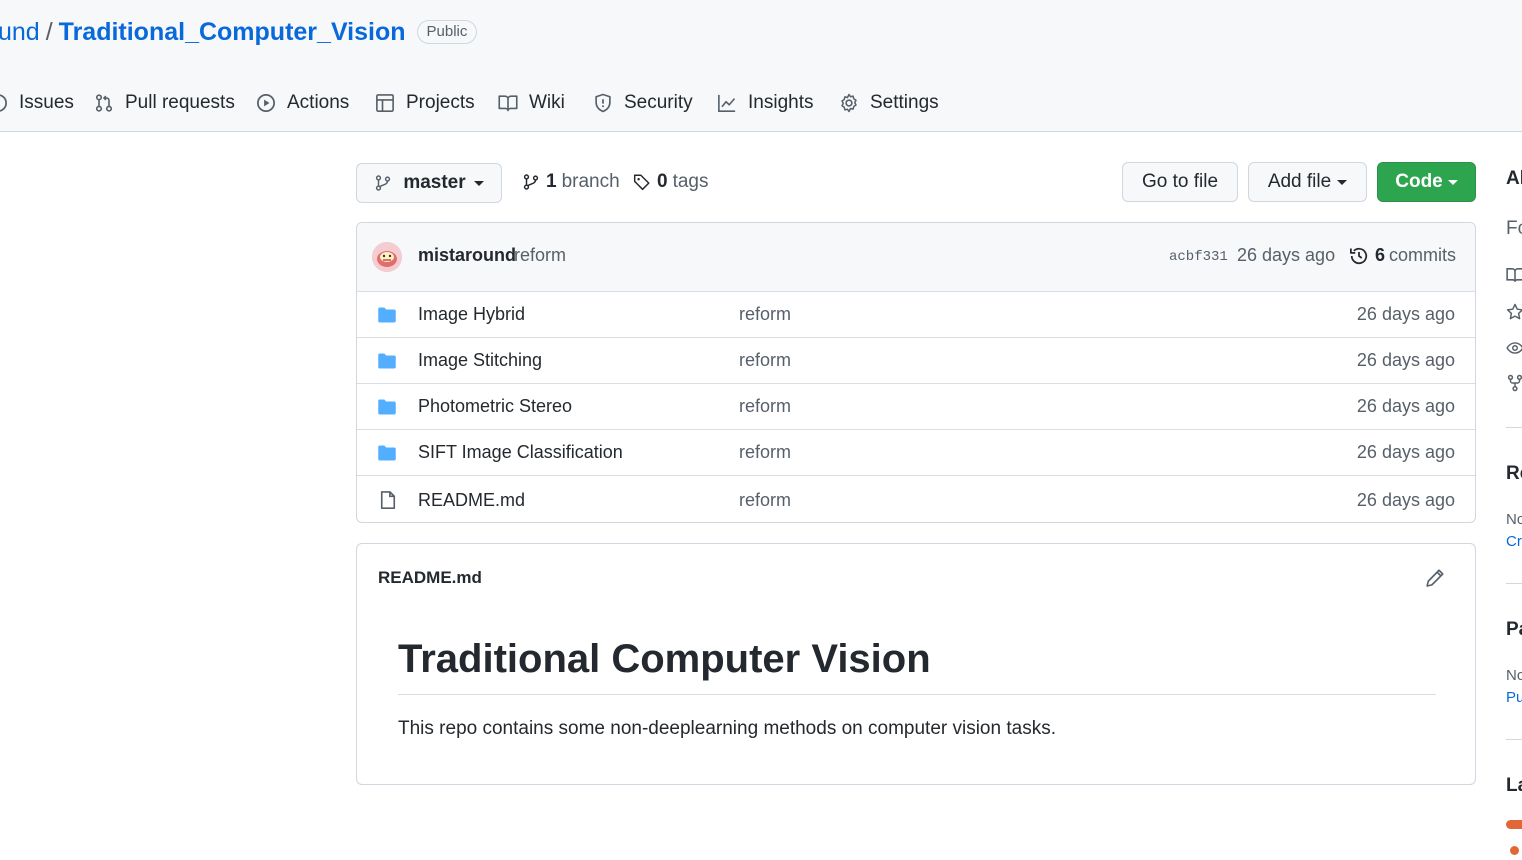 This screenshot has height=860, width=1522. What do you see at coordinates (388, 500) in the screenshot?
I see `file-icon` at bounding box center [388, 500].